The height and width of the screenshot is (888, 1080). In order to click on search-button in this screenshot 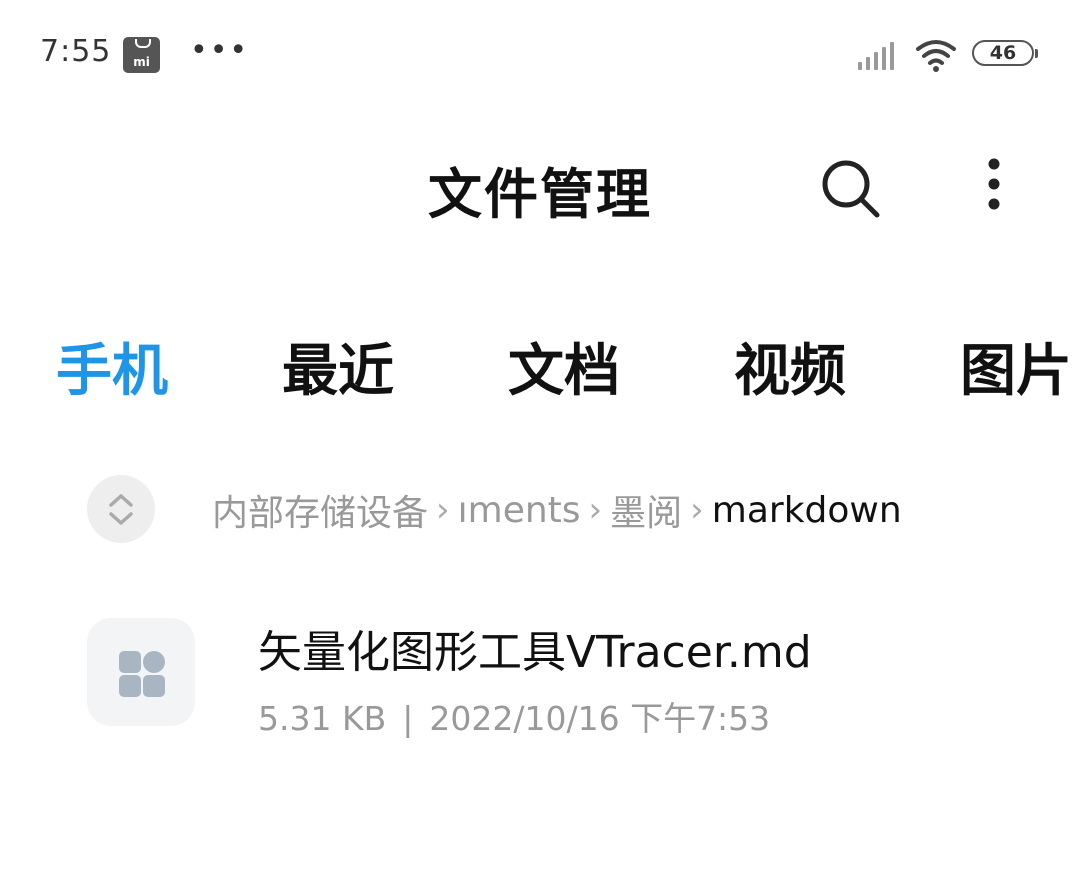, I will do `click(850, 188)`.